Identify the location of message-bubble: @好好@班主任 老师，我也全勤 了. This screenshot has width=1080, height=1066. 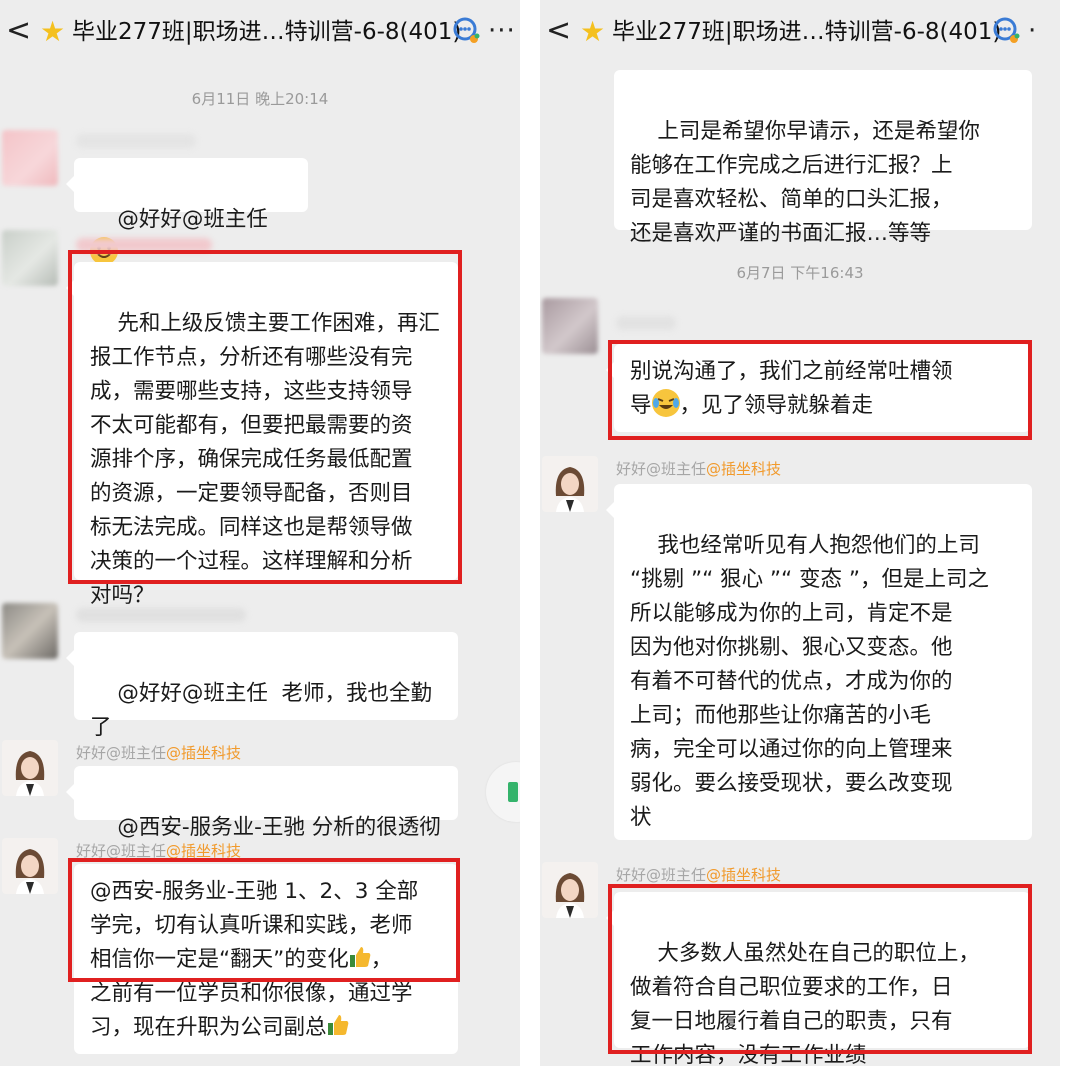
(262, 686).